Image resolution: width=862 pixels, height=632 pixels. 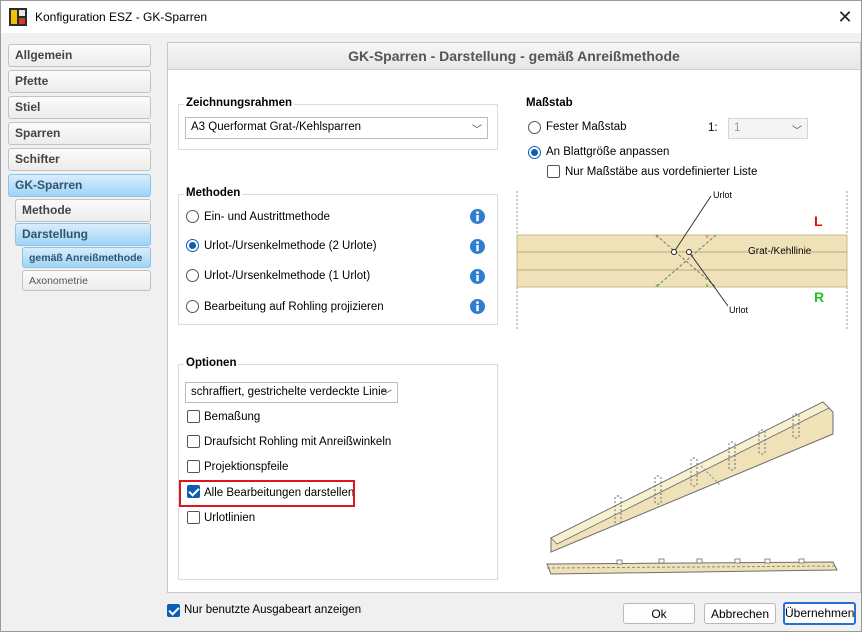 What do you see at coordinates (267, 217) in the screenshot?
I see `label-ein-austrittmethode: Ein- und Austrittmethode` at bounding box center [267, 217].